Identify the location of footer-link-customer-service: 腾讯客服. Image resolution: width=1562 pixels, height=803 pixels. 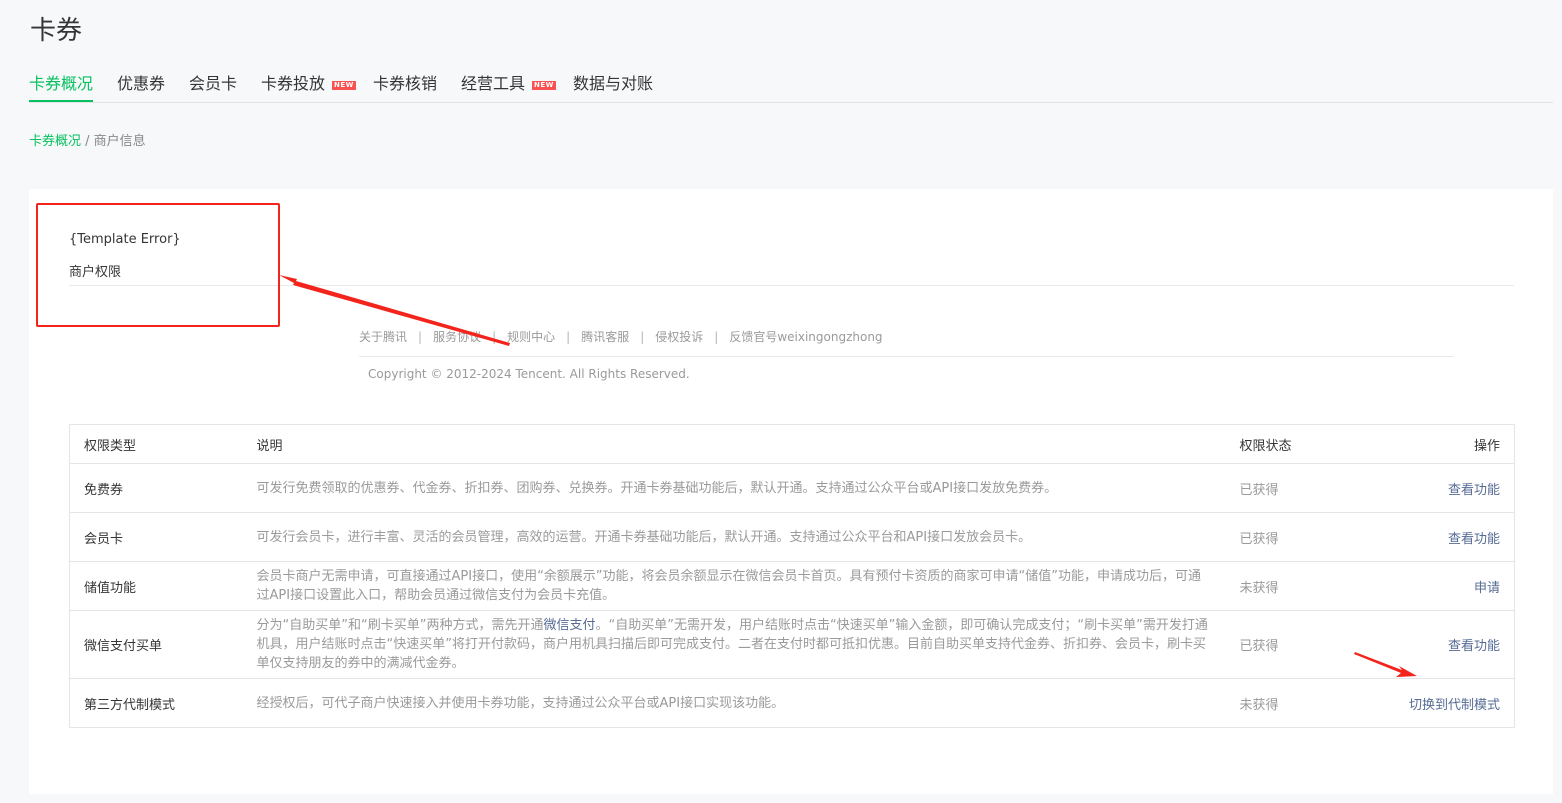
(605, 337).